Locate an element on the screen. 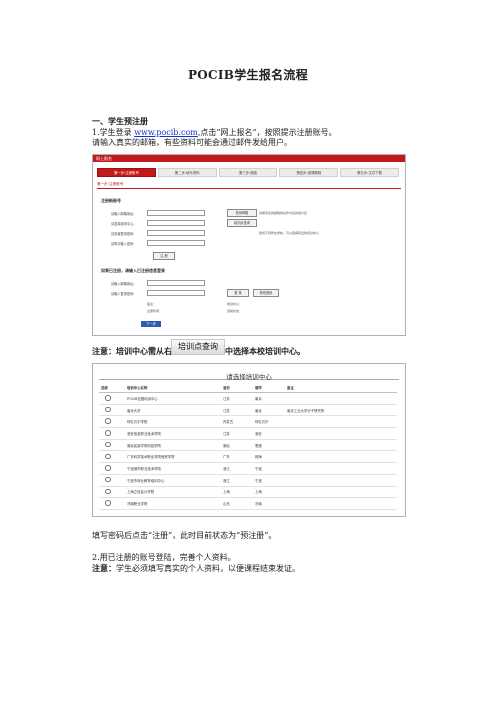 This screenshot has width=496, height=702. next-button: 下一步 is located at coordinates (151, 324).